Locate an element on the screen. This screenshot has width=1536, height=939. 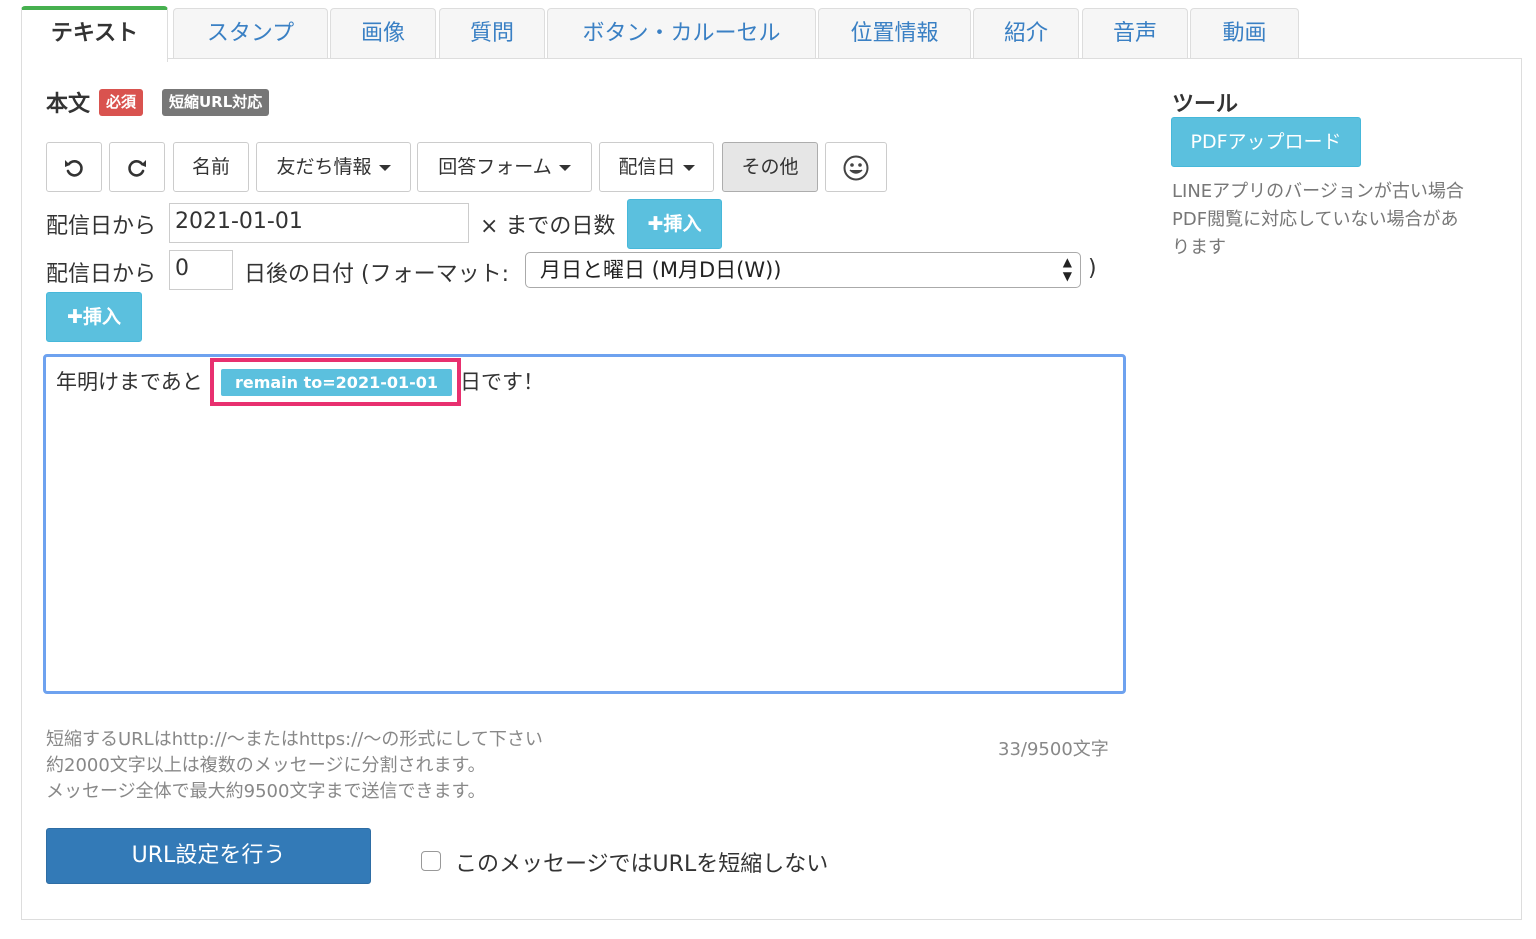
answer-form-dropdown: 回答フォーム is located at coordinates (504, 167).